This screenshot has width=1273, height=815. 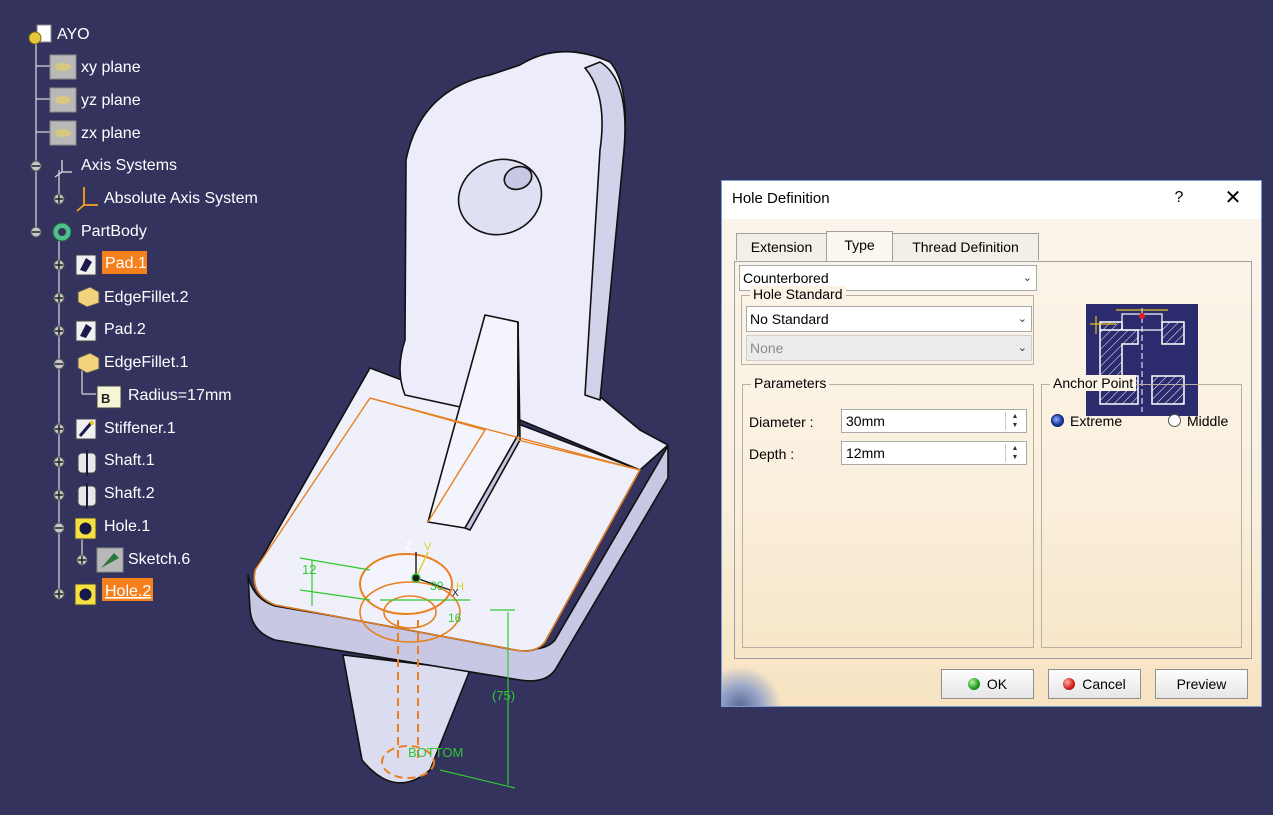 I want to click on dim-diameter-label: 16, so click(x=455, y=618).